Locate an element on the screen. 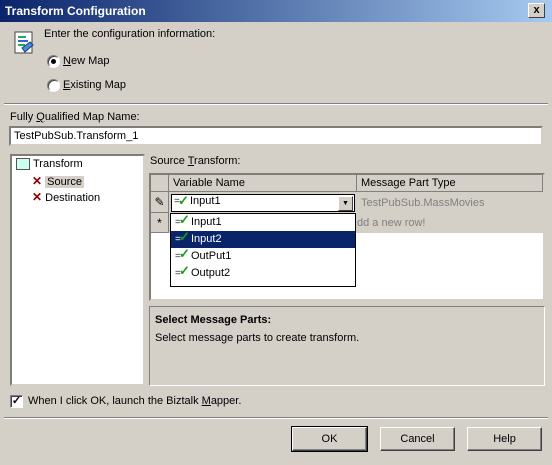 This screenshot has height=465, width=552. dropdown-option-selected: = ✓ Input2 is located at coordinates (263, 238).